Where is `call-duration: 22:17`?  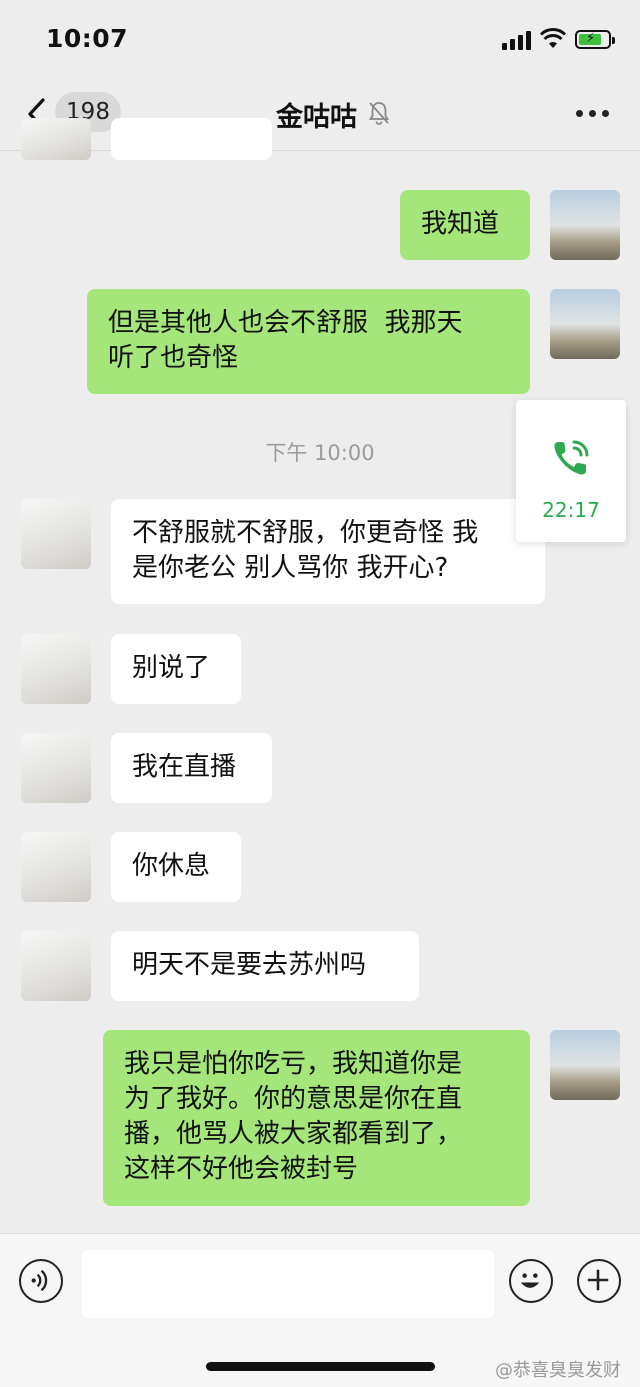
call-duration: 22:17 is located at coordinates (571, 510).